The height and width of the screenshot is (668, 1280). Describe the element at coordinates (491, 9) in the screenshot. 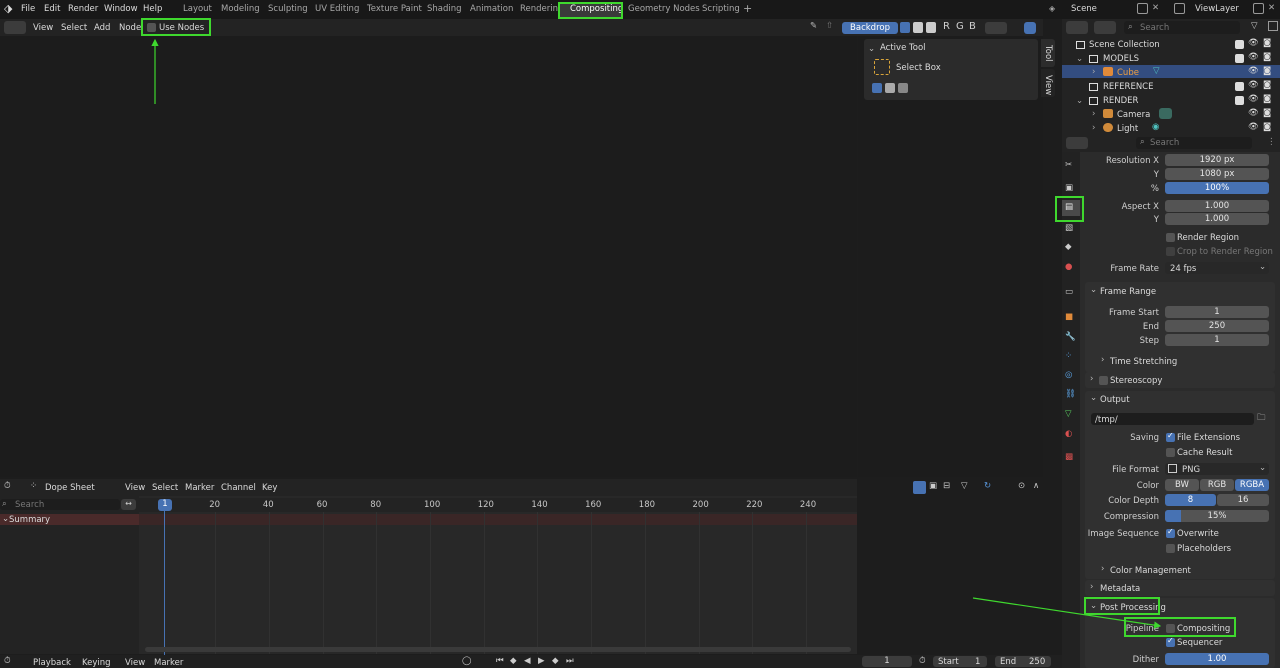

I see `tab-animation: Animation` at that location.